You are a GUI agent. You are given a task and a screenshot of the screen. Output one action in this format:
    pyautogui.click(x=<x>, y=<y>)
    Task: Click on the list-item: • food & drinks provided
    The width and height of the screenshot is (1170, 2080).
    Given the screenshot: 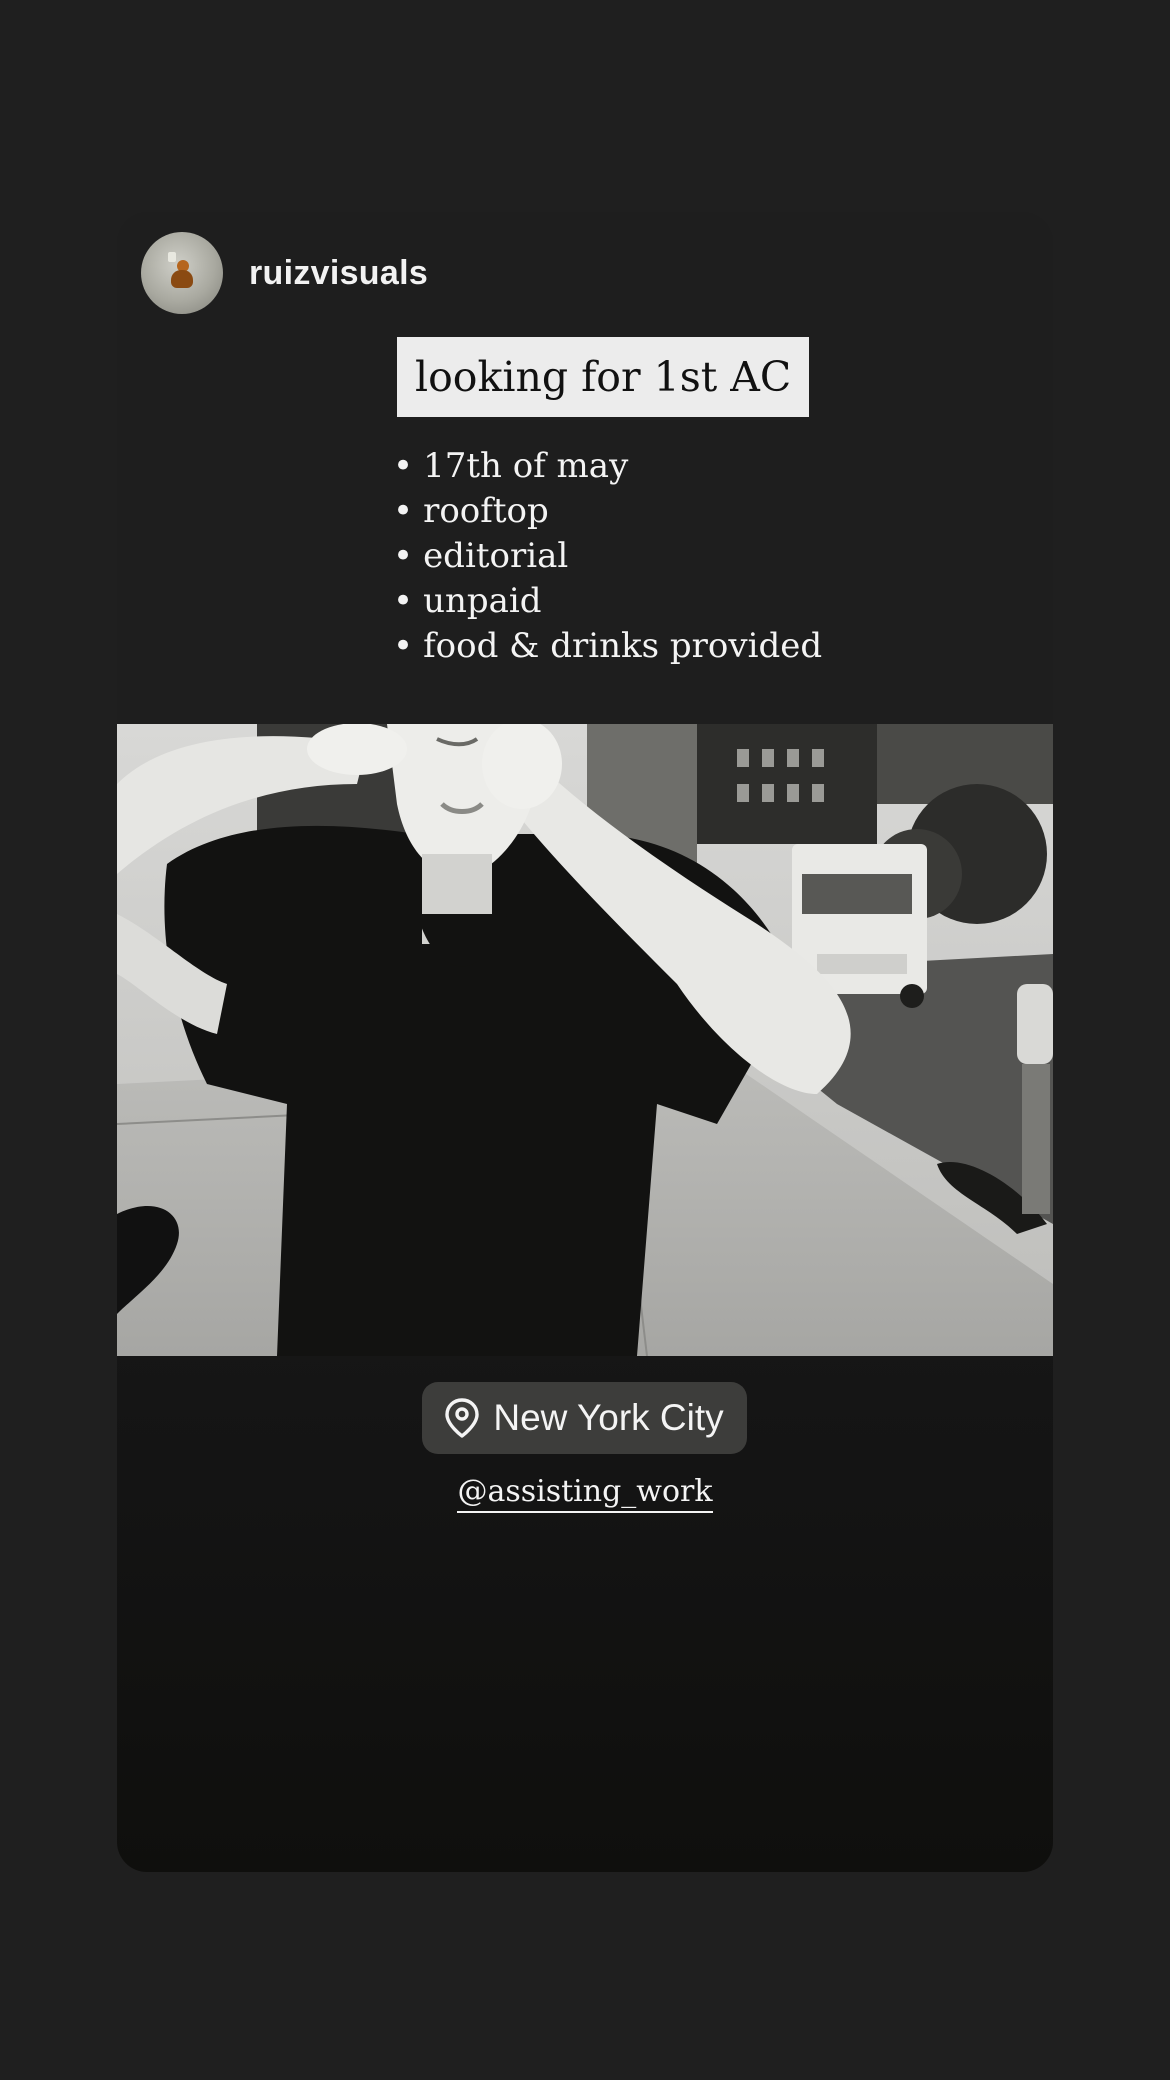 What is the action you would take?
    pyautogui.click(x=607, y=646)
    